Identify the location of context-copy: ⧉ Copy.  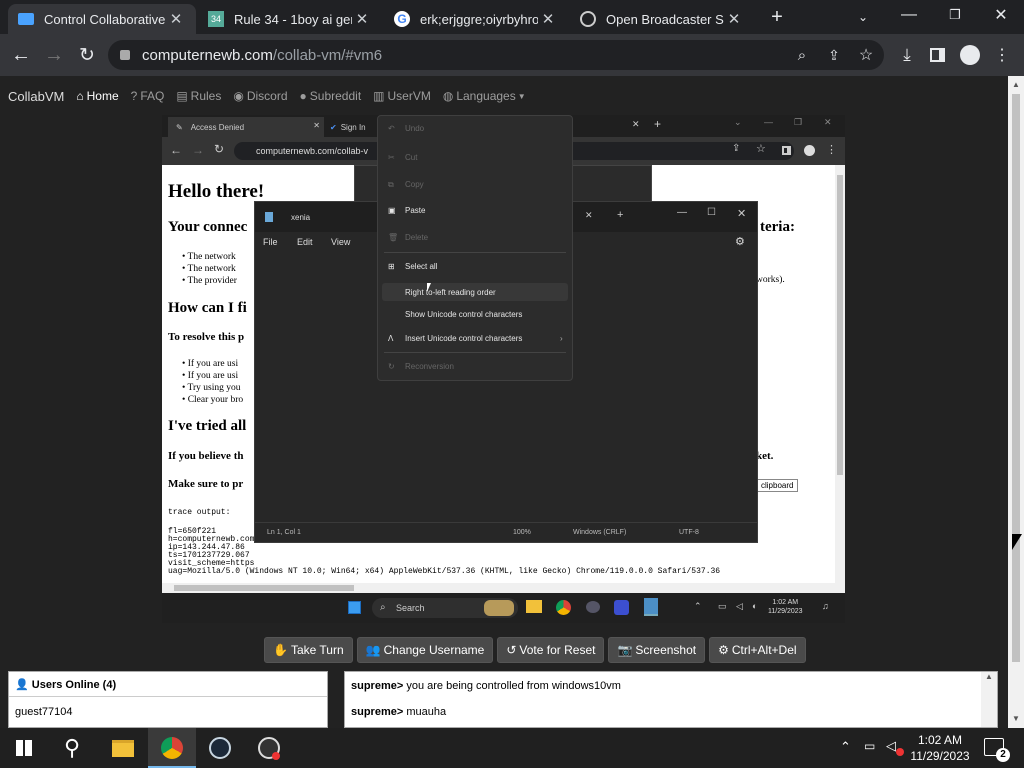
(406, 185).